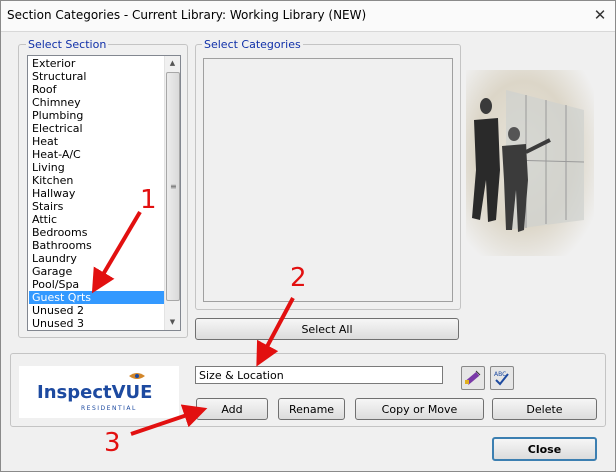 The image size is (616, 472). I want to click on scroll-up-arrow-icon: ▲, so click(172, 63).